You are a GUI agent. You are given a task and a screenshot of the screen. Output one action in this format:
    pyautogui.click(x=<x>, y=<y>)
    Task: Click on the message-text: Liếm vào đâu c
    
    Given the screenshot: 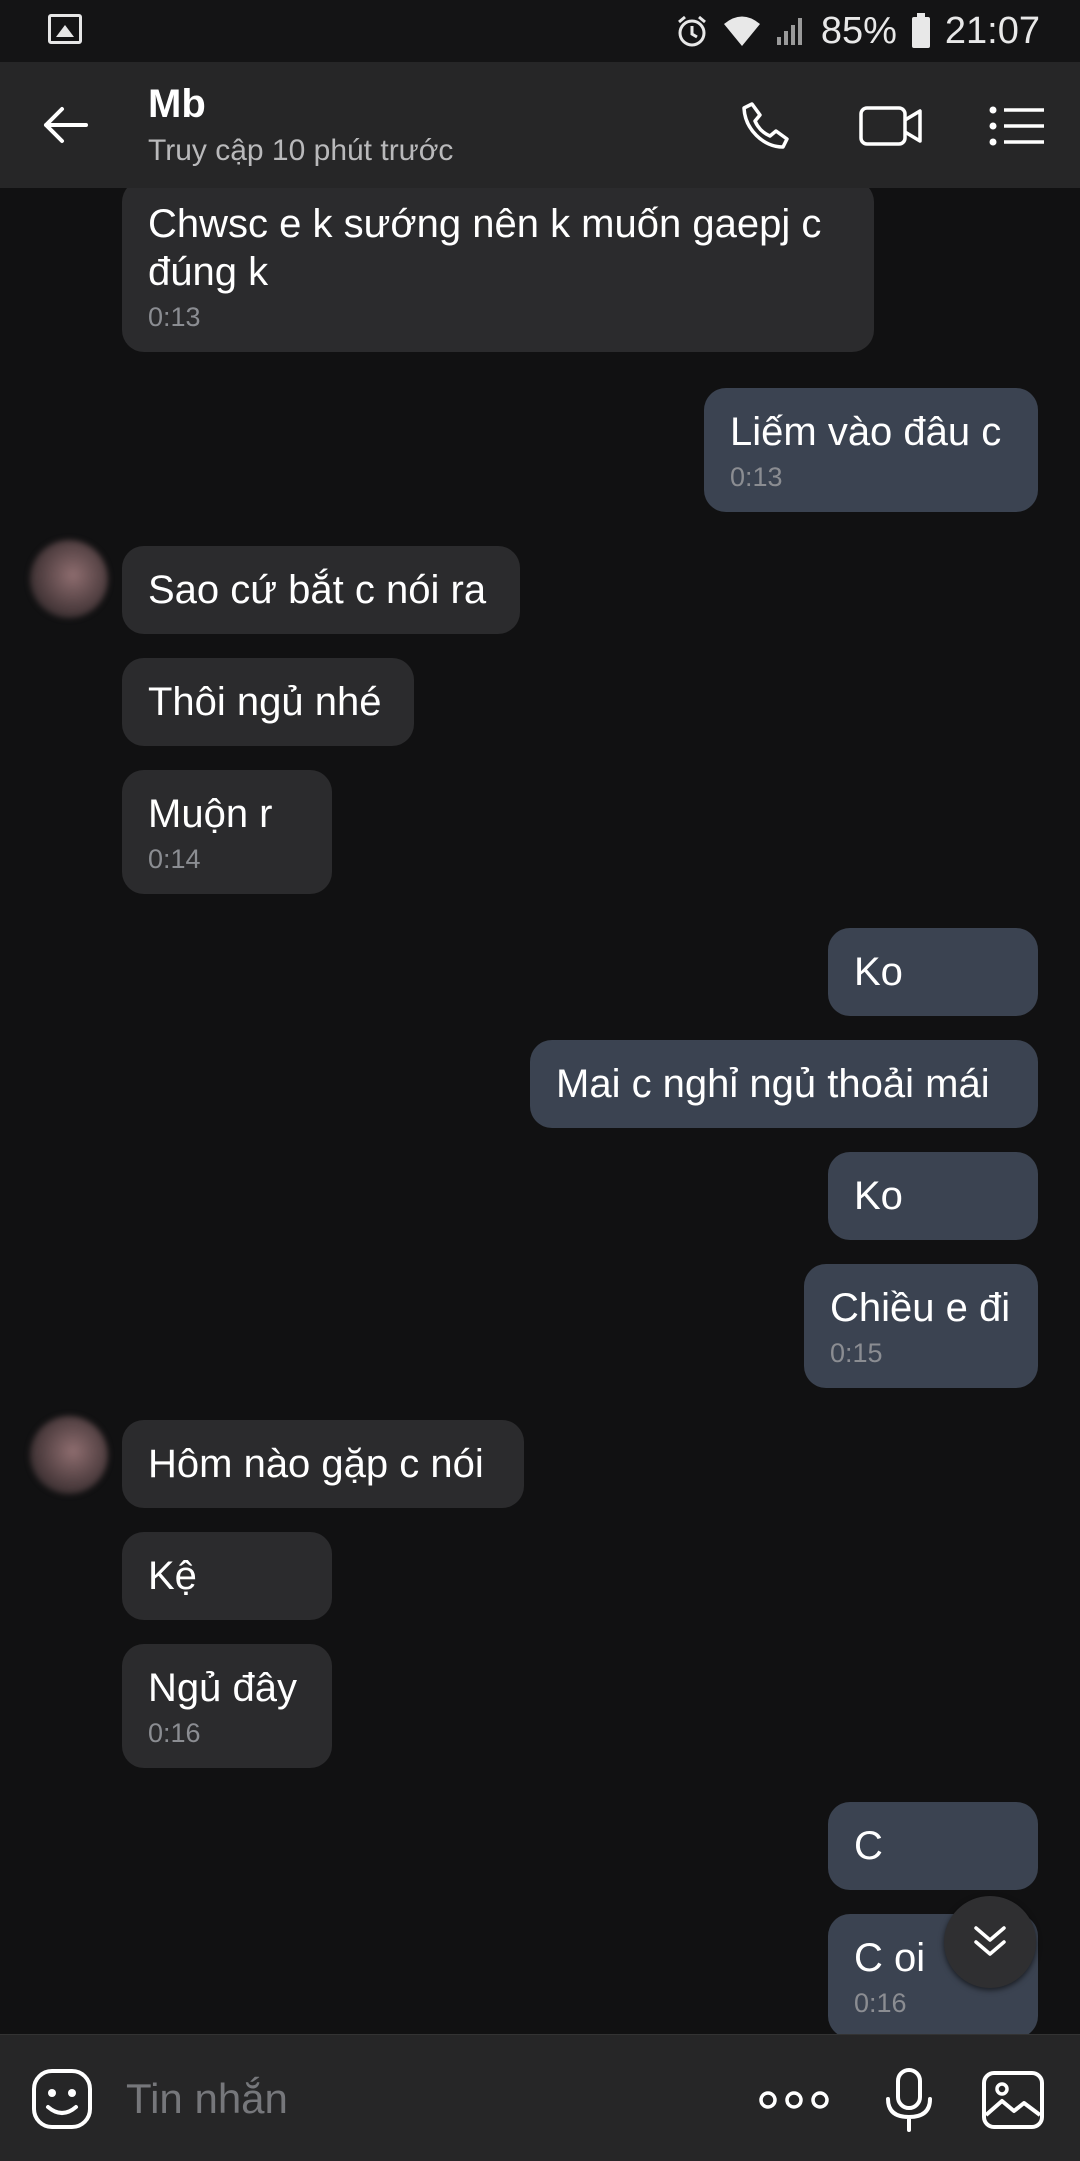 What is the action you would take?
    pyautogui.click(x=866, y=432)
    